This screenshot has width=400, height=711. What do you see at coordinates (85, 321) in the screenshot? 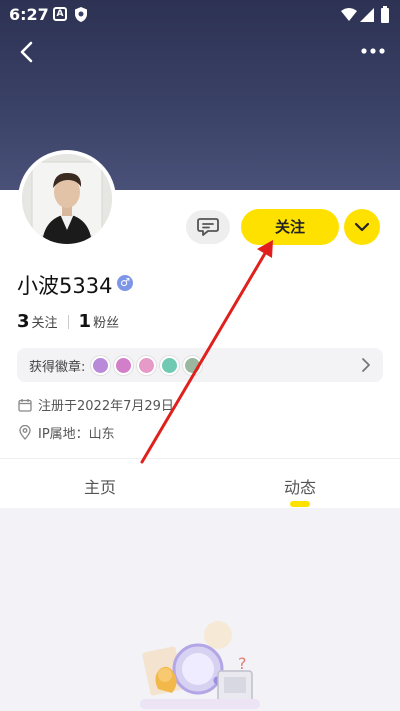
I see `followers-count: 1` at bounding box center [85, 321].